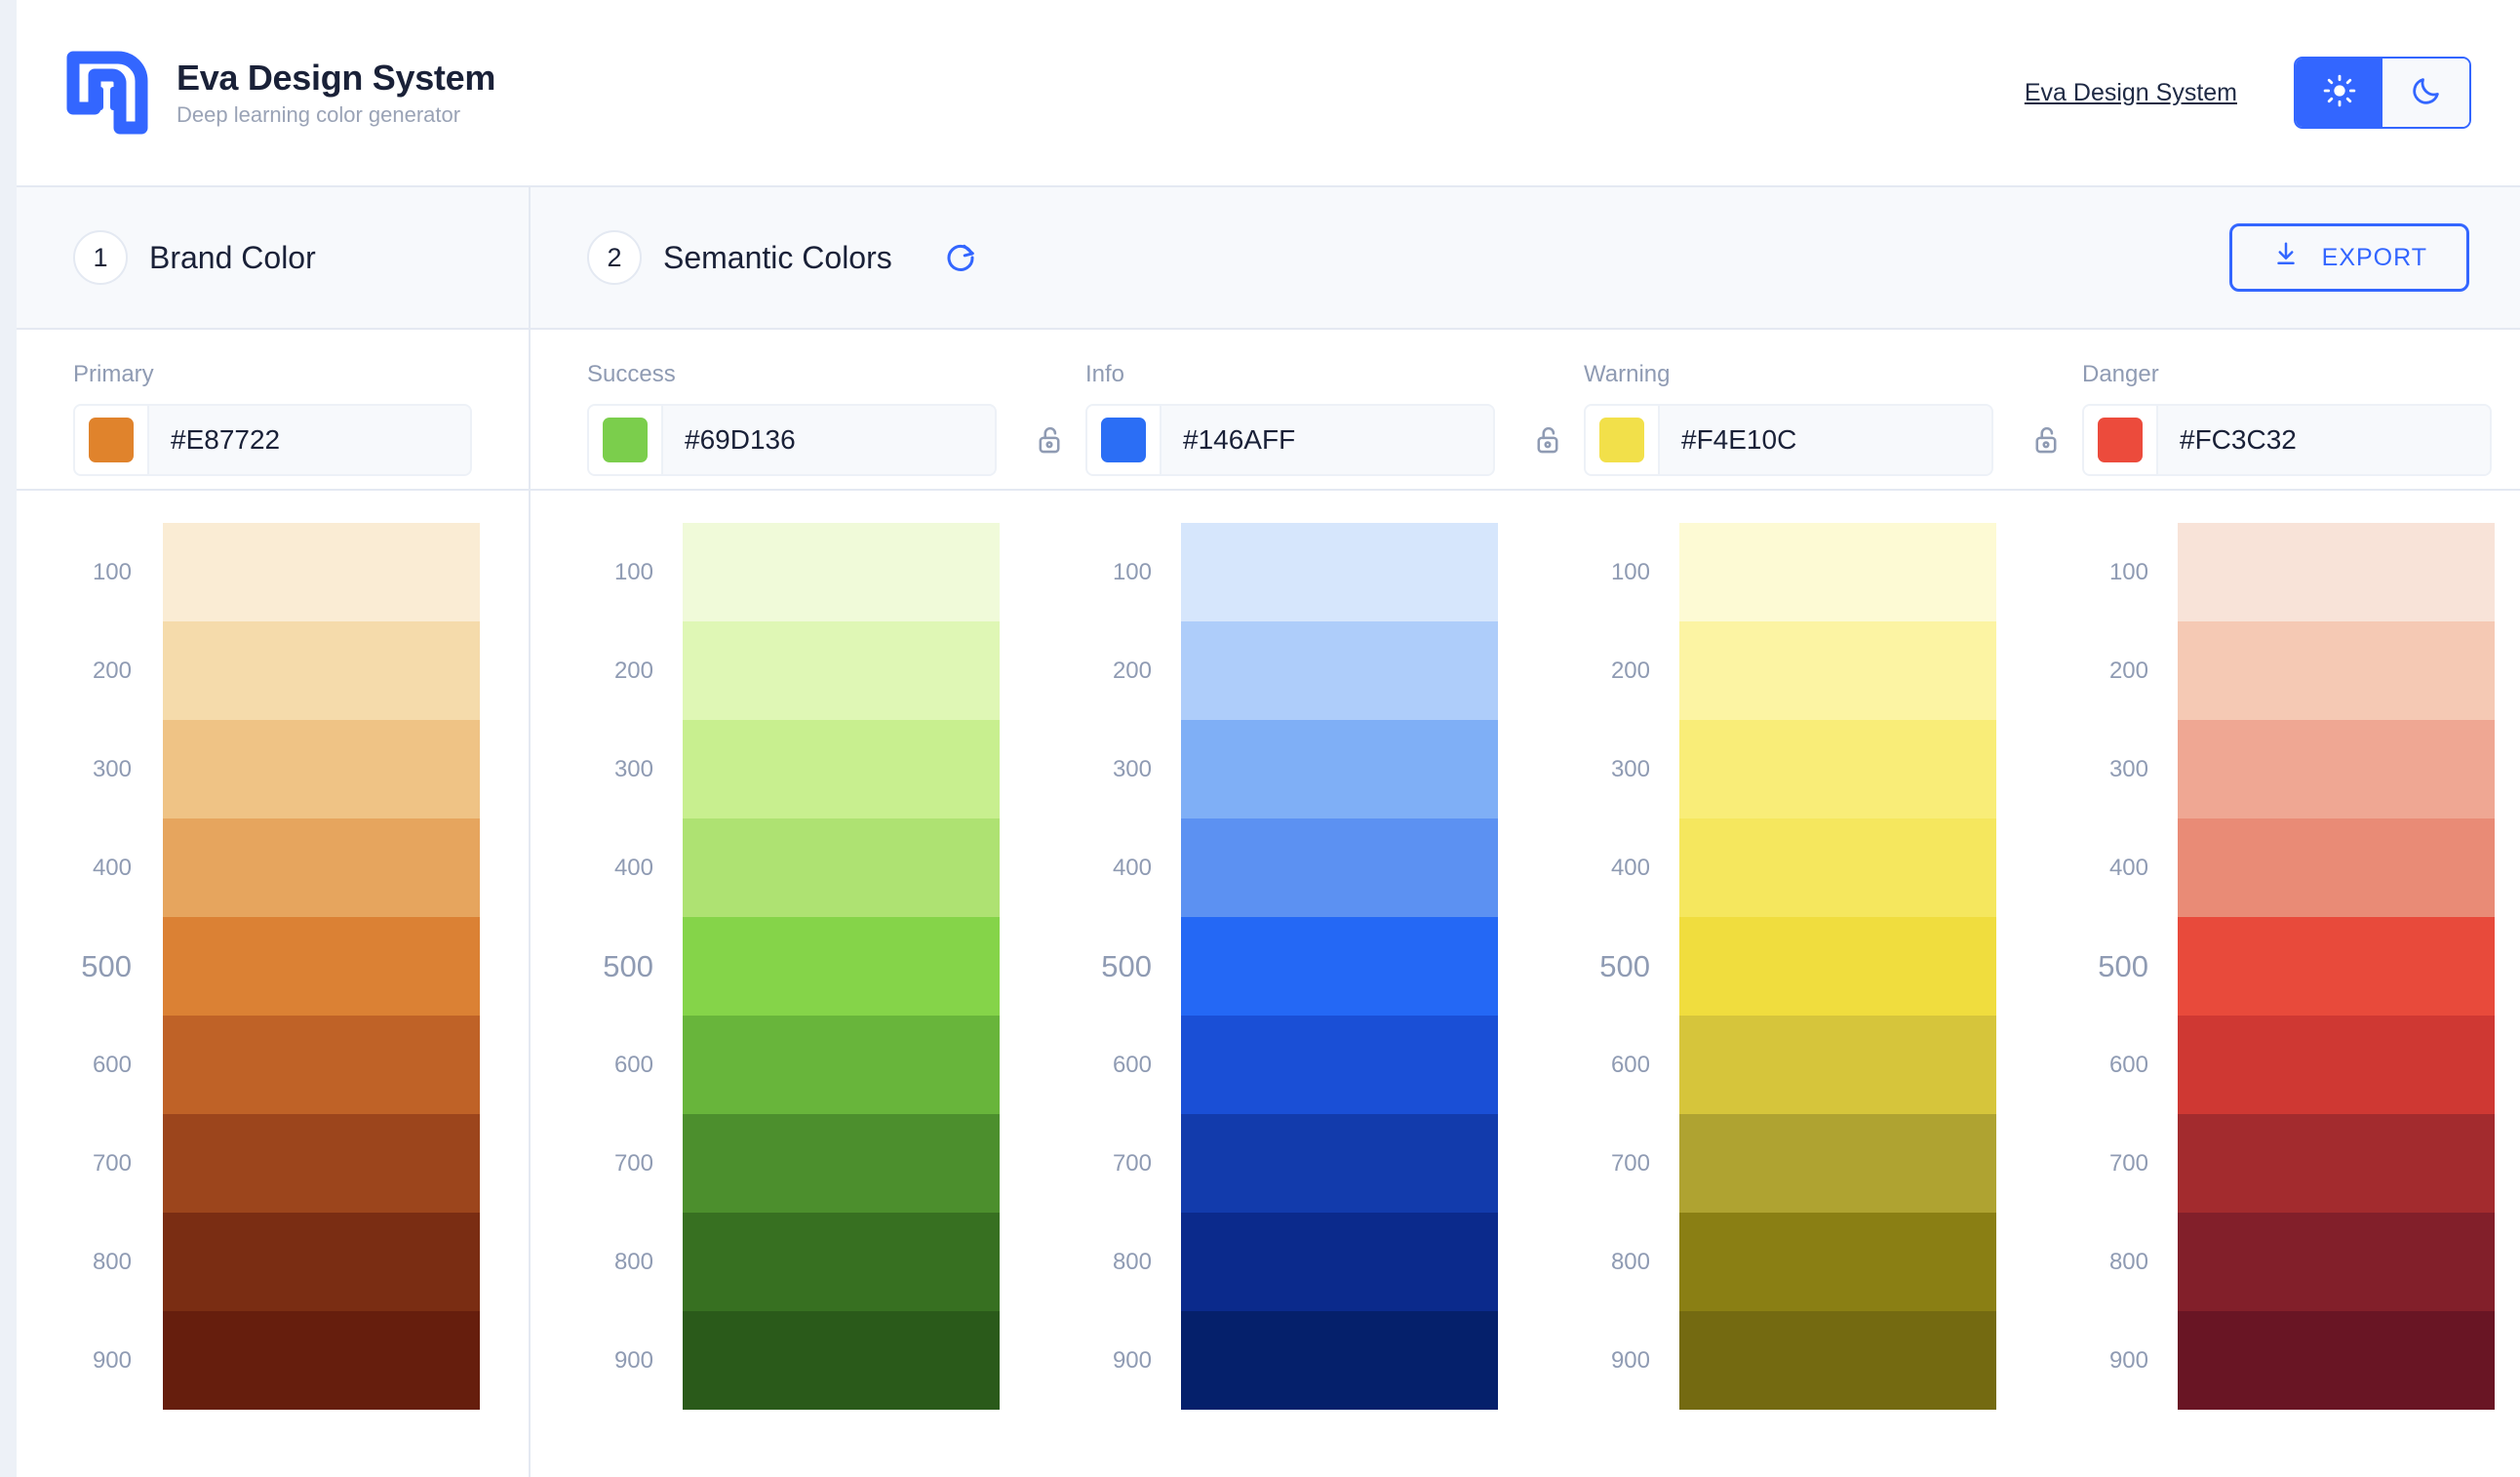 The image size is (2520, 1477). Describe the element at coordinates (2131, 93) in the screenshot. I see `header-nav-link: Eva Design System` at that location.